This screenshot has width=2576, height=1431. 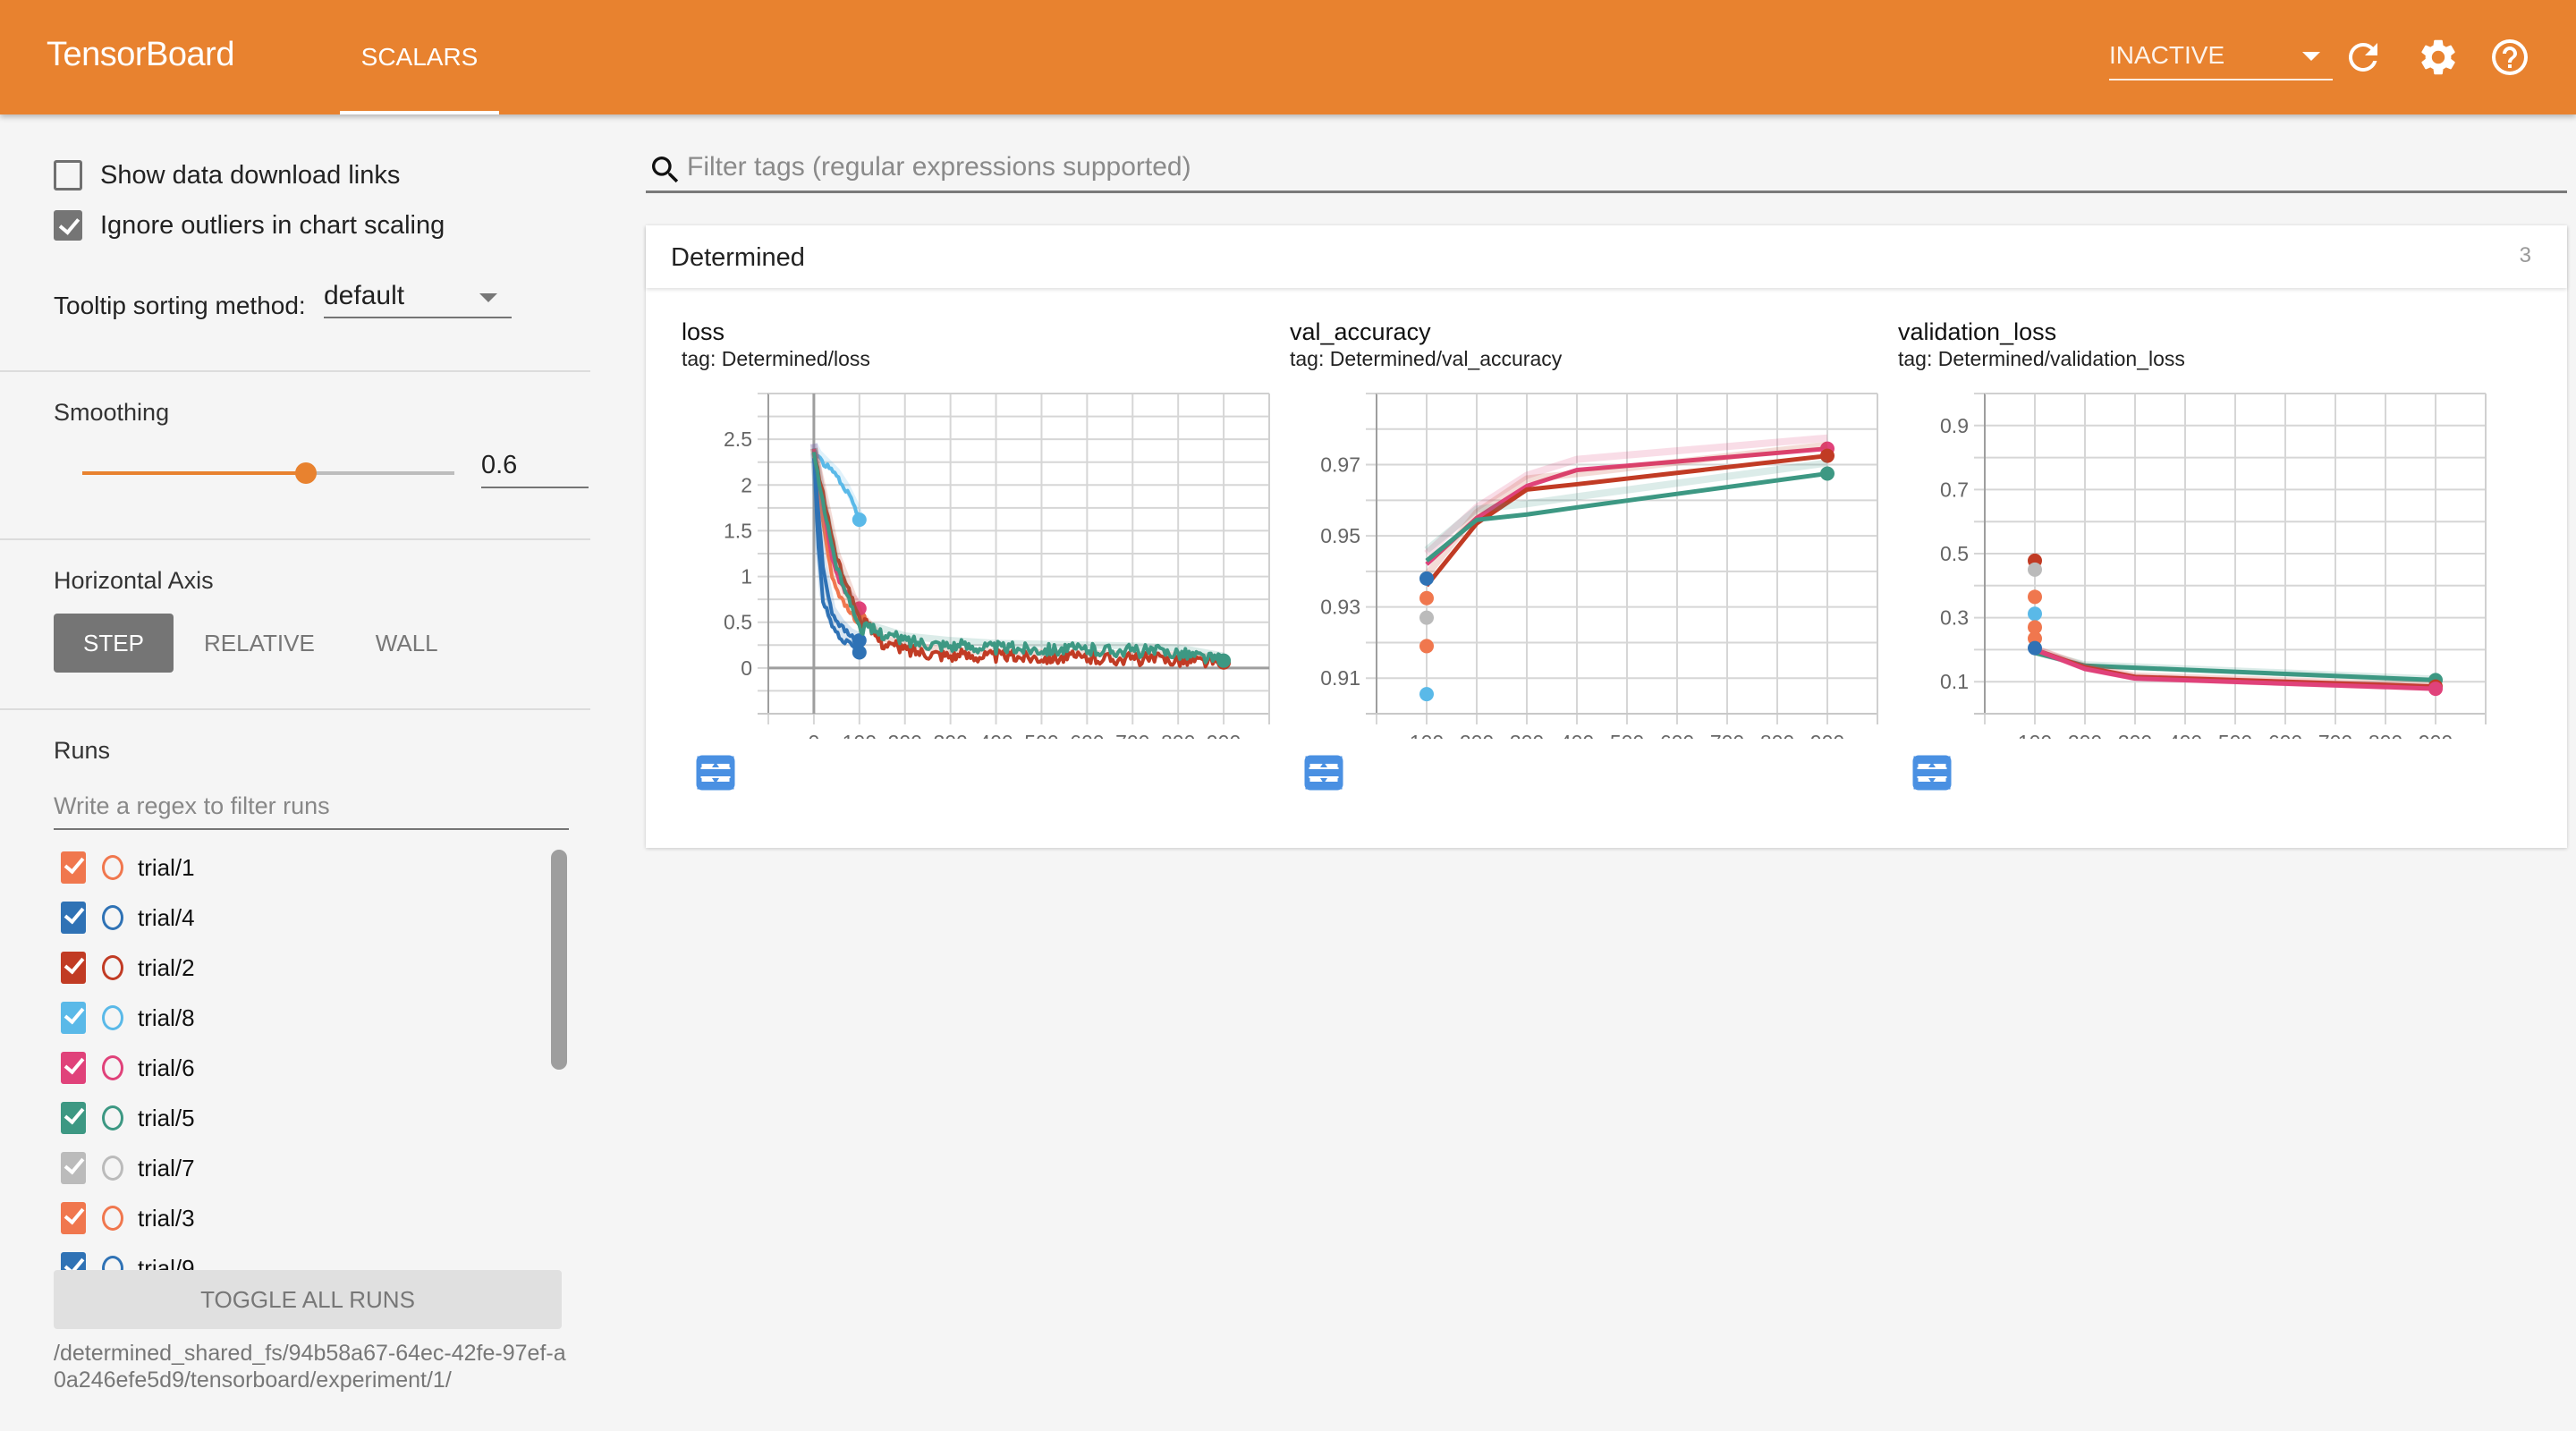 I want to click on ignore-outliers-option: Ignore outliers in chart scaling, so click(x=249, y=225).